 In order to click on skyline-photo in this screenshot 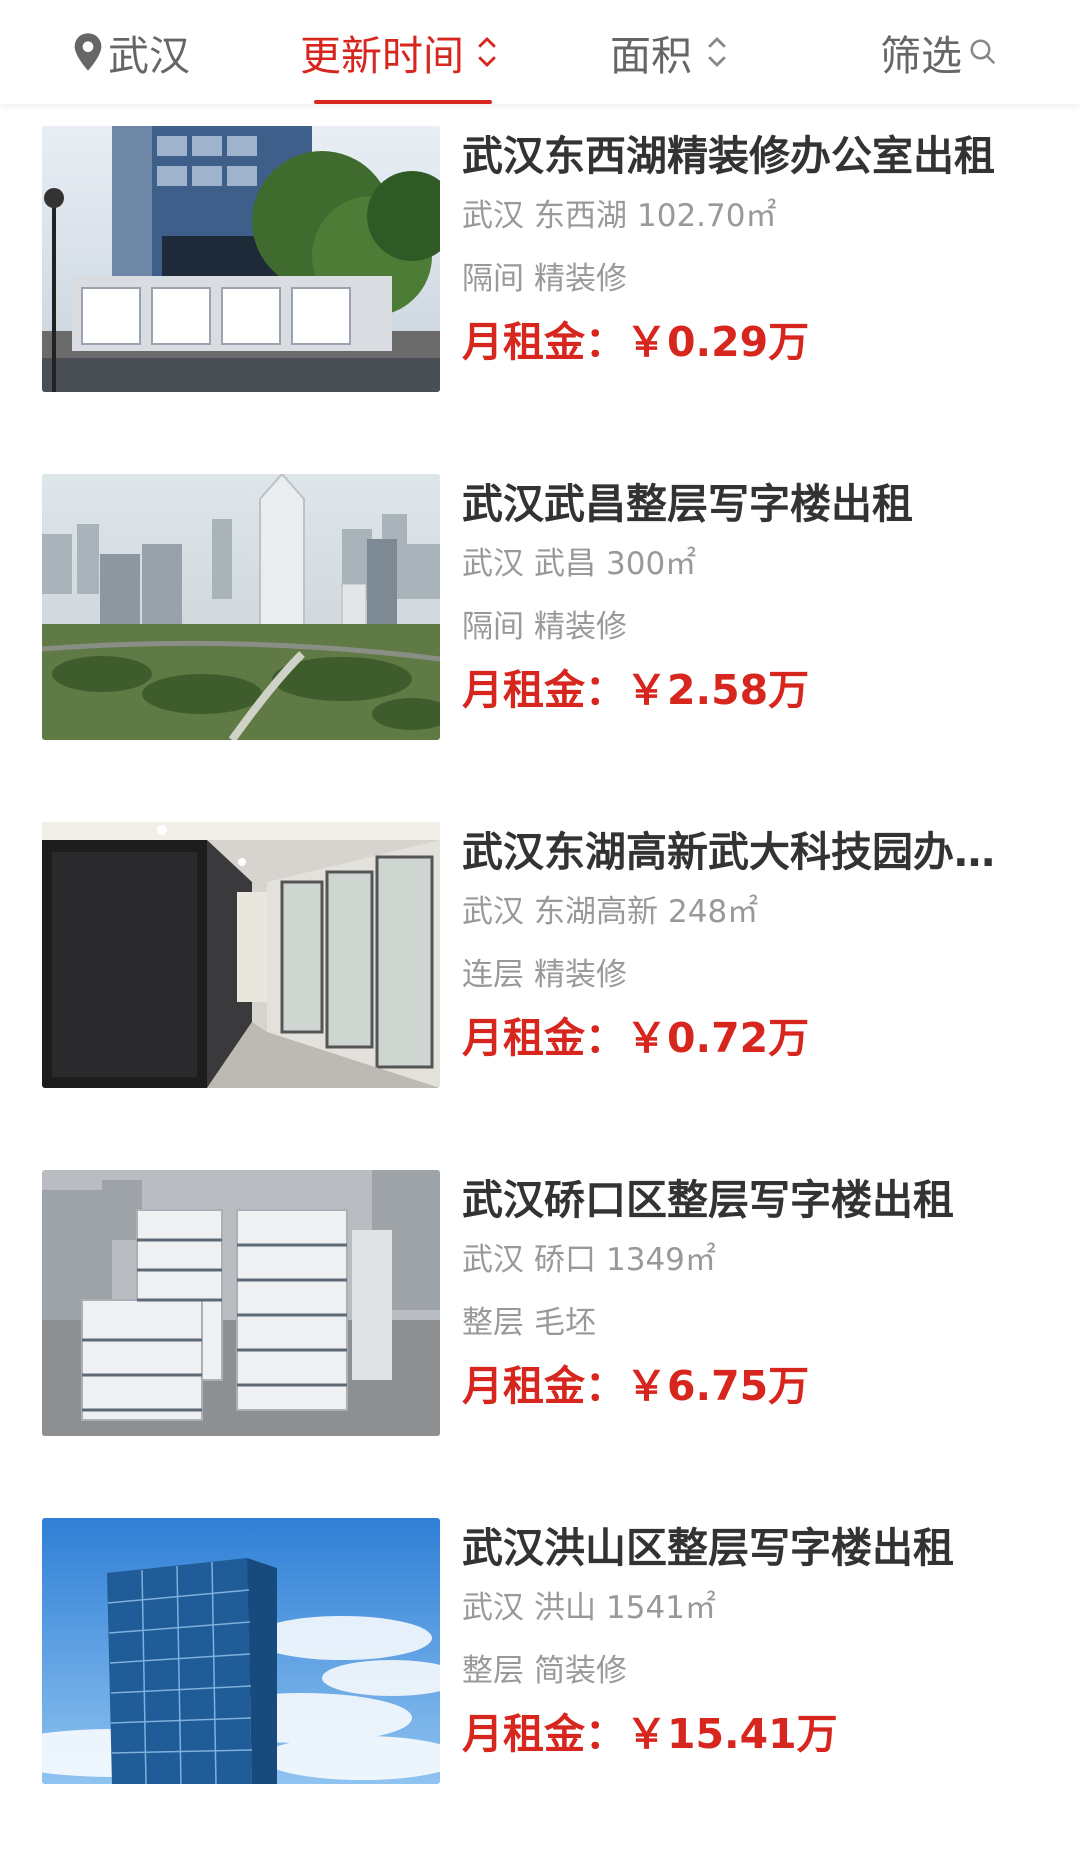, I will do `click(241, 607)`.